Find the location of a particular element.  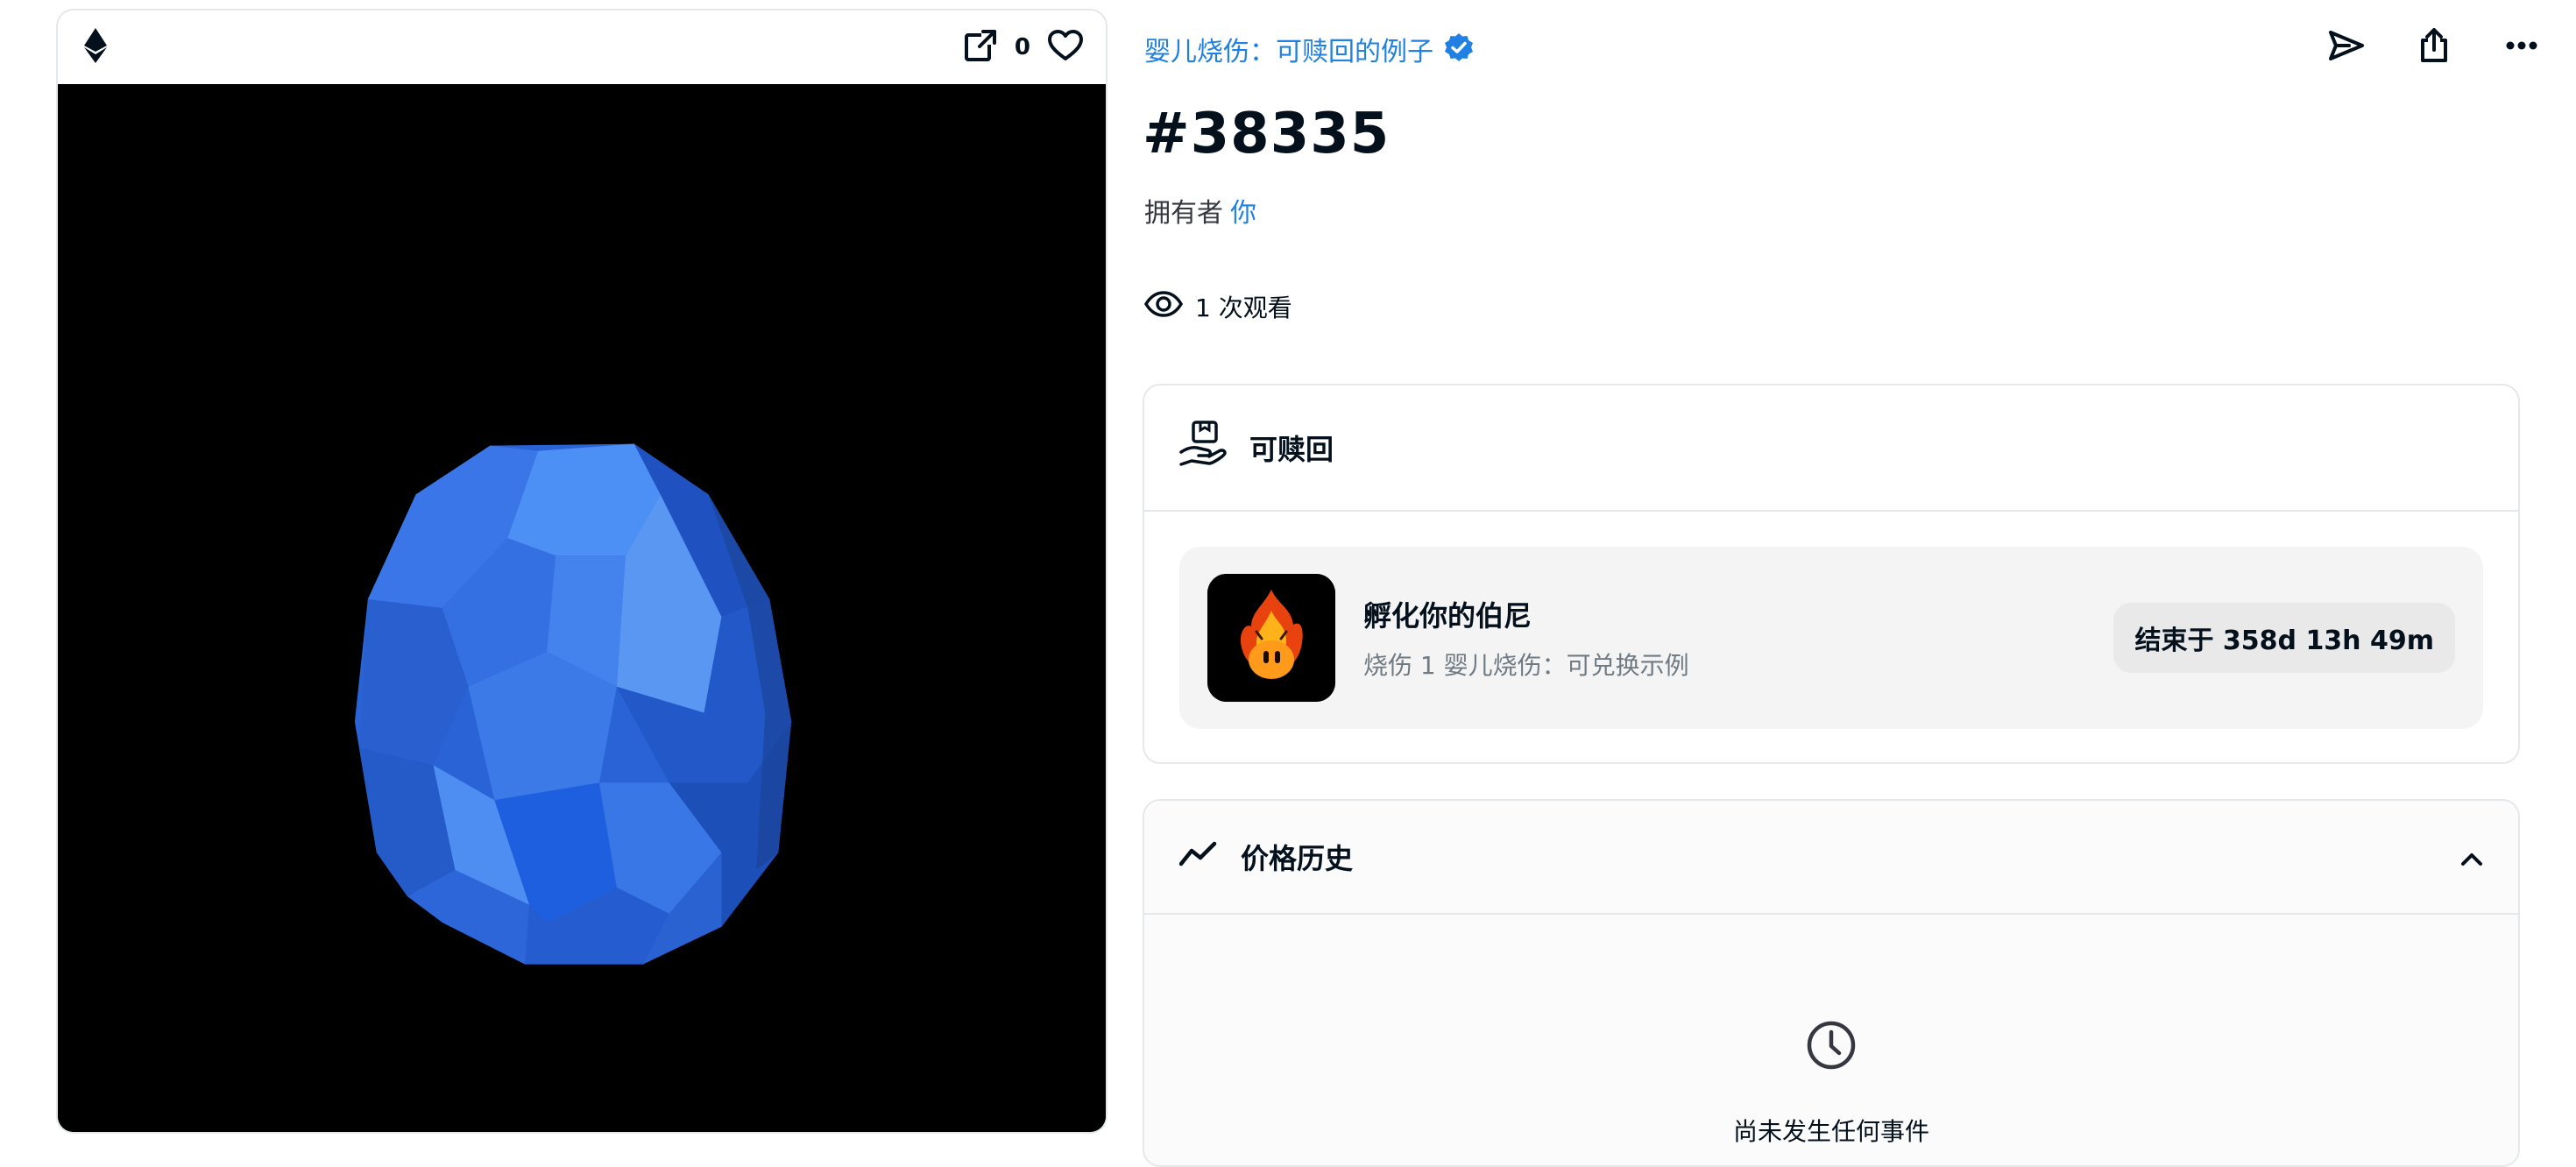

flame-mascot-image is located at coordinates (1271, 638).